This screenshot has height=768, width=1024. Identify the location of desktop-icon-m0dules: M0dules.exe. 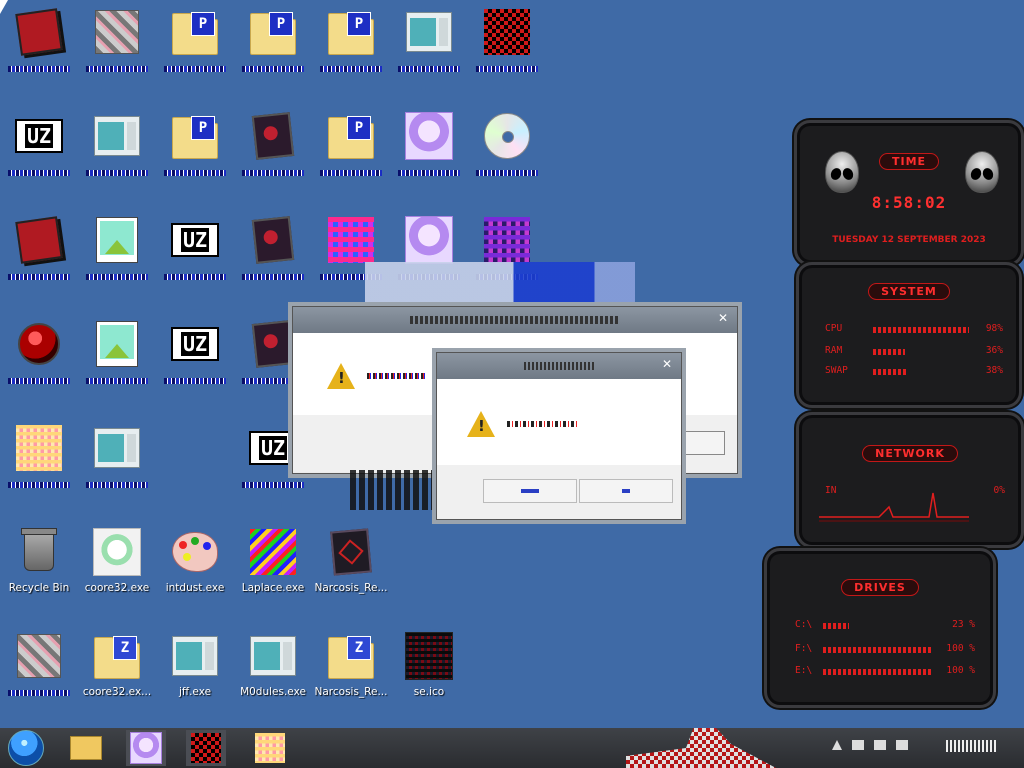
(273, 678).